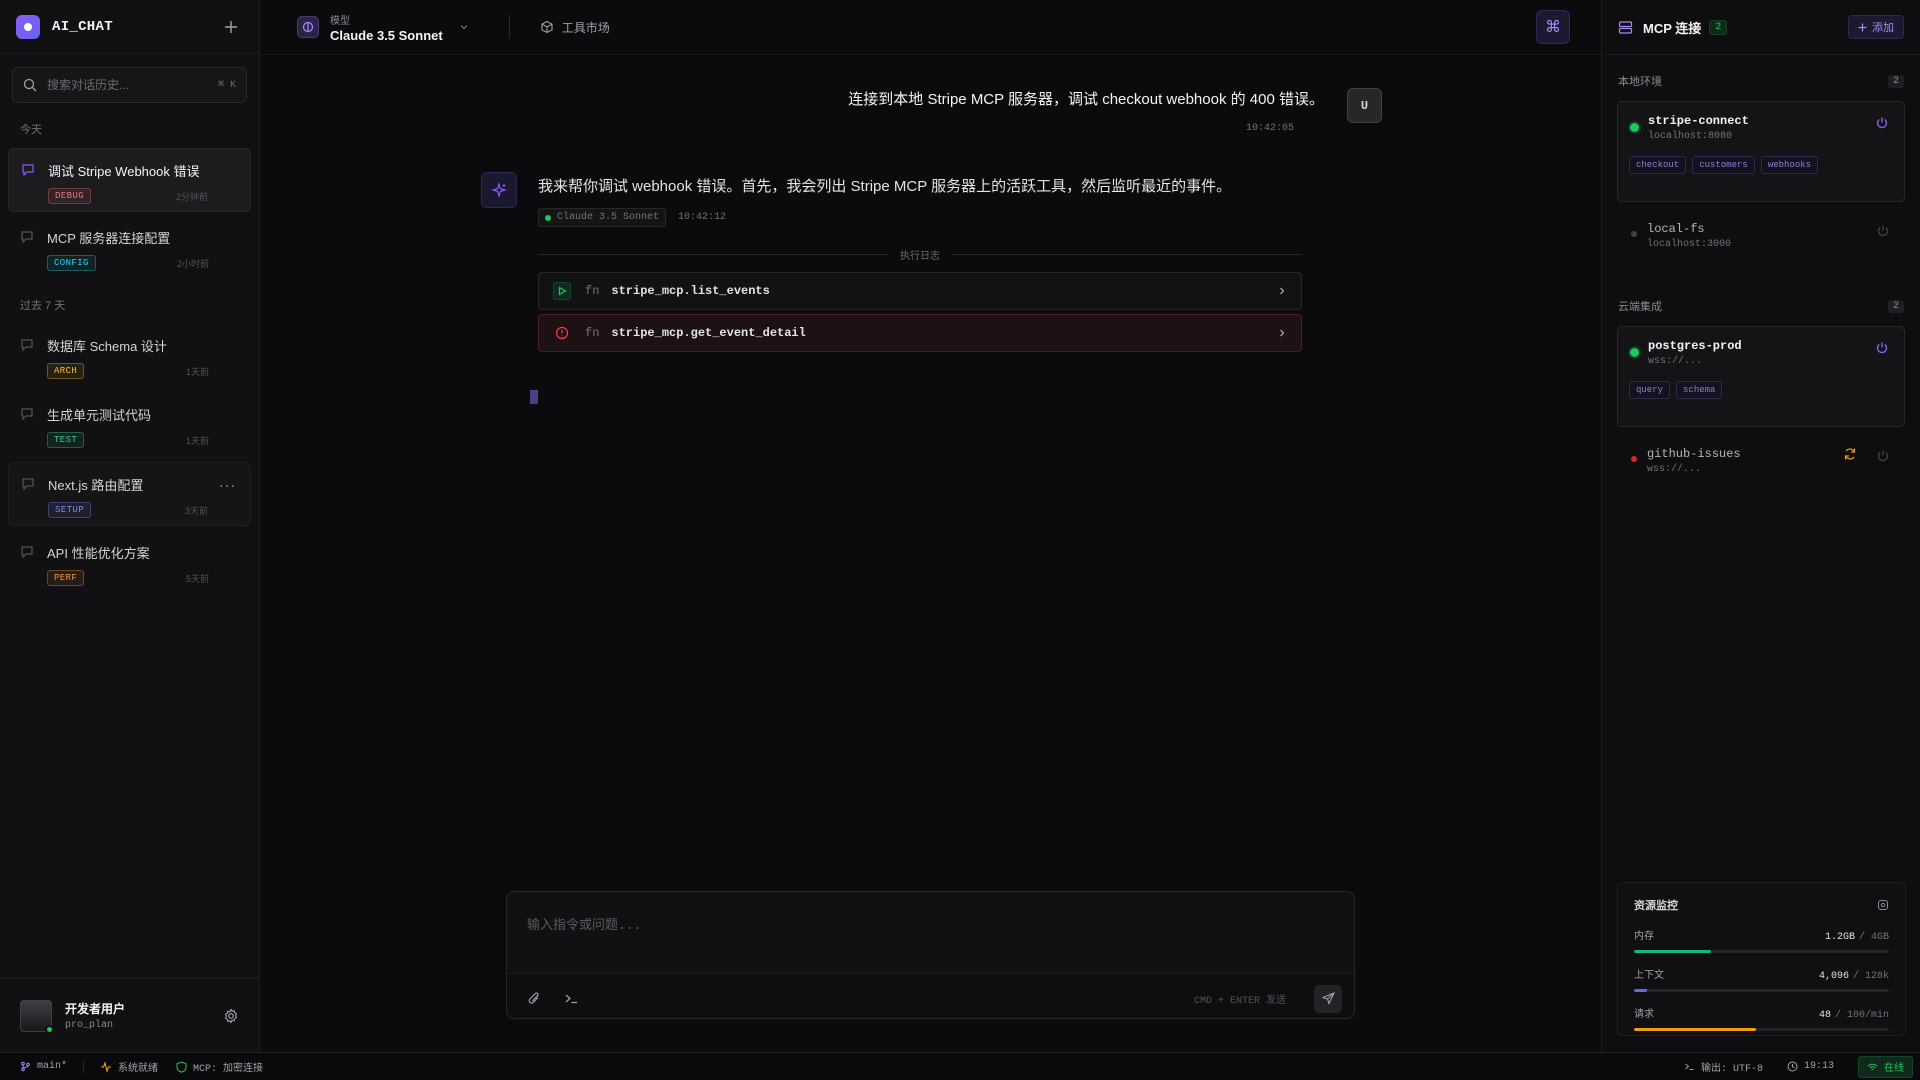 This screenshot has width=1920, height=1080. What do you see at coordinates (99, 415) in the screenshot?
I see `conversation-title: 生成单元测试代码` at bounding box center [99, 415].